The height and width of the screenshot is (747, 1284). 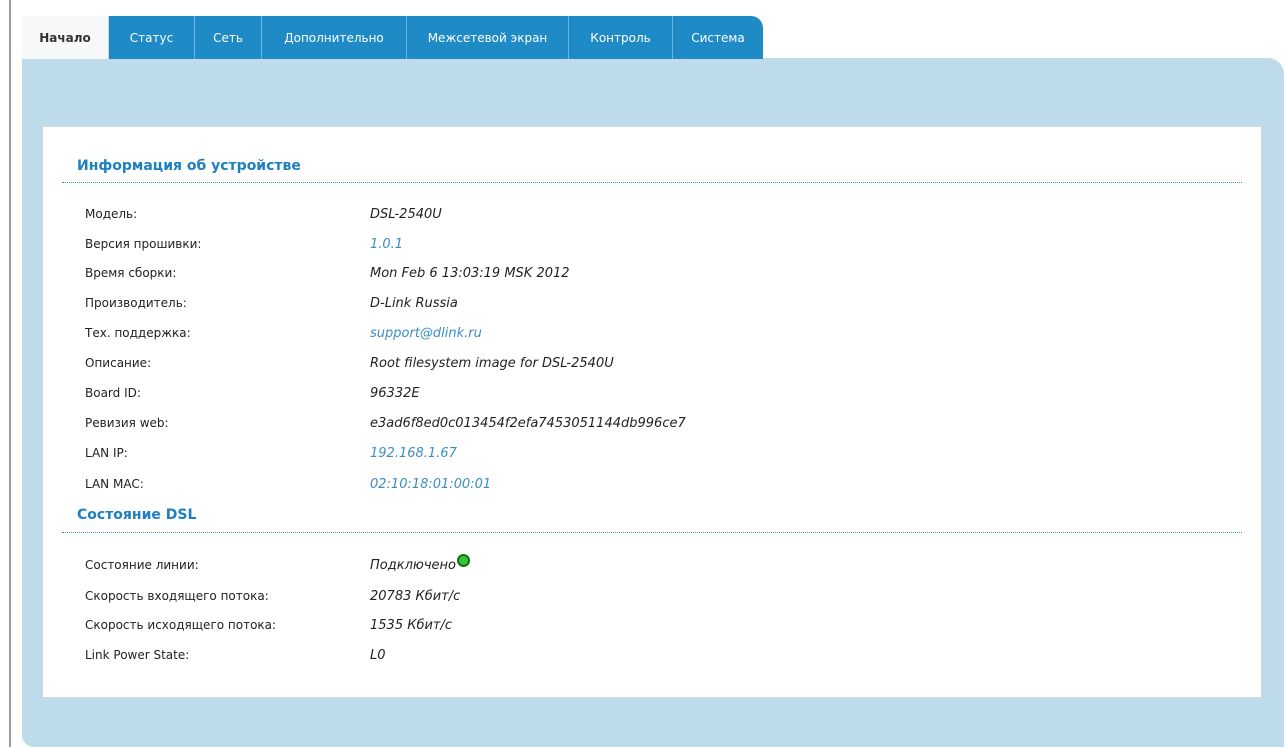 What do you see at coordinates (635, 487) in the screenshot?
I see `info-row-lan-mac: LAN MAC: 02:10:18:01:00:01` at bounding box center [635, 487].